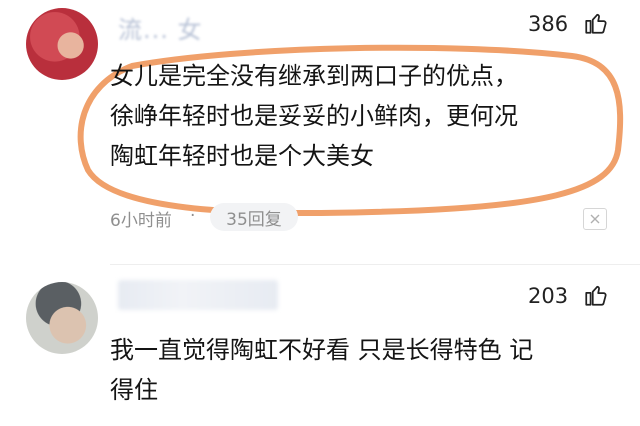 This screenshot has height=426, width=640. What do you see at coordinates (141, 221) in the screenshot?
I see `comment-time: 6小时前` at bounding box center [141, 221].